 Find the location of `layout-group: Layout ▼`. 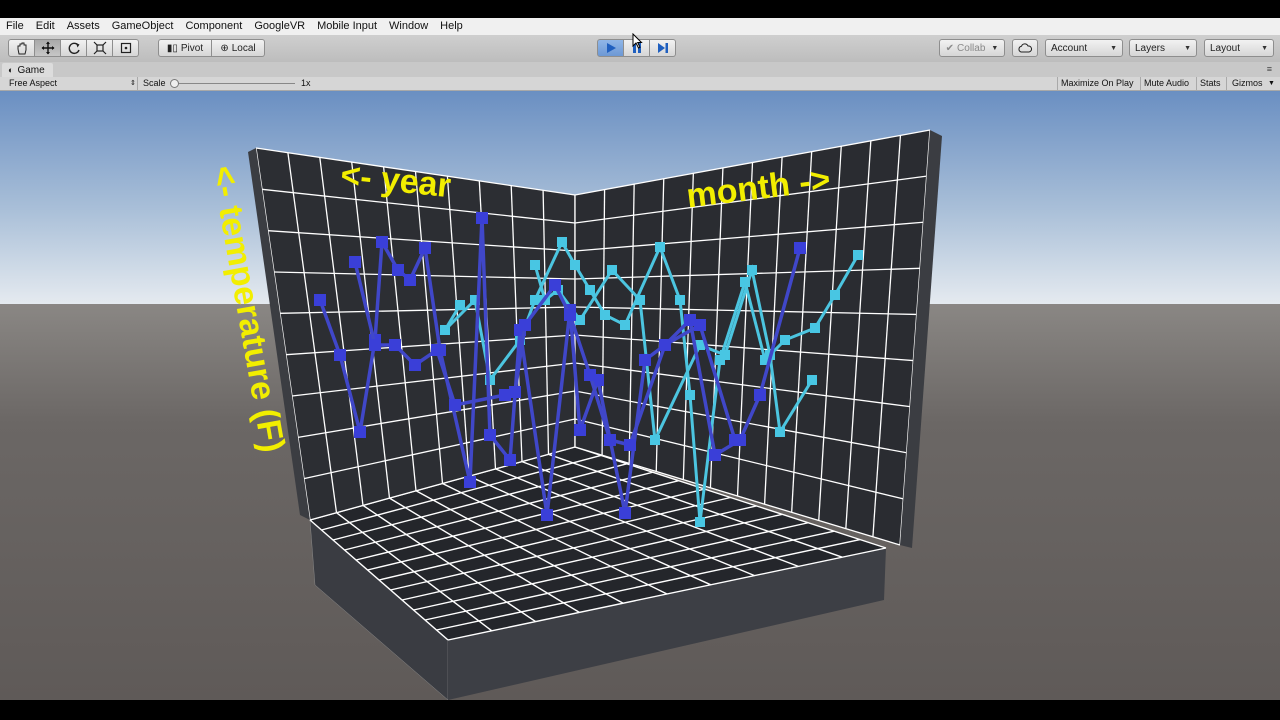

layout-group: Layout ▼ is located at coordinates (1239, 48).